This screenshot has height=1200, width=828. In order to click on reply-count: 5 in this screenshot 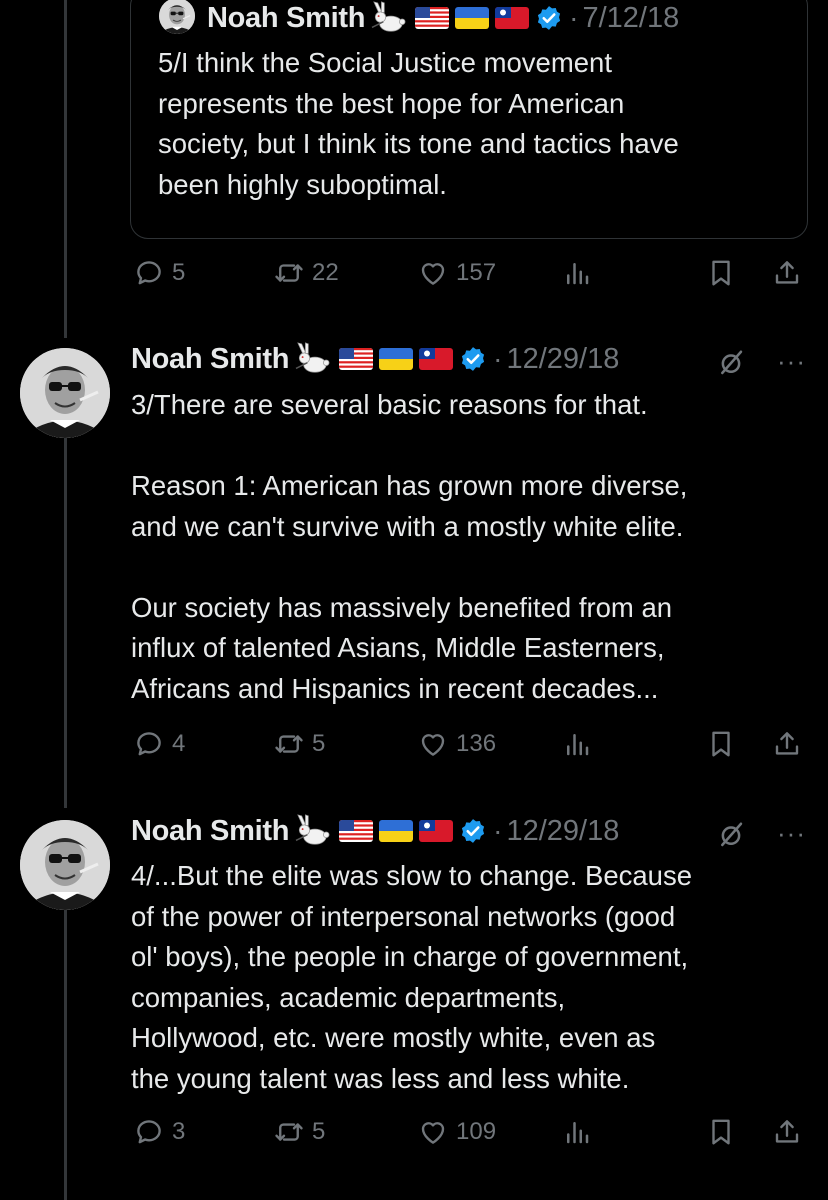, I will do `click(179, 272)`.